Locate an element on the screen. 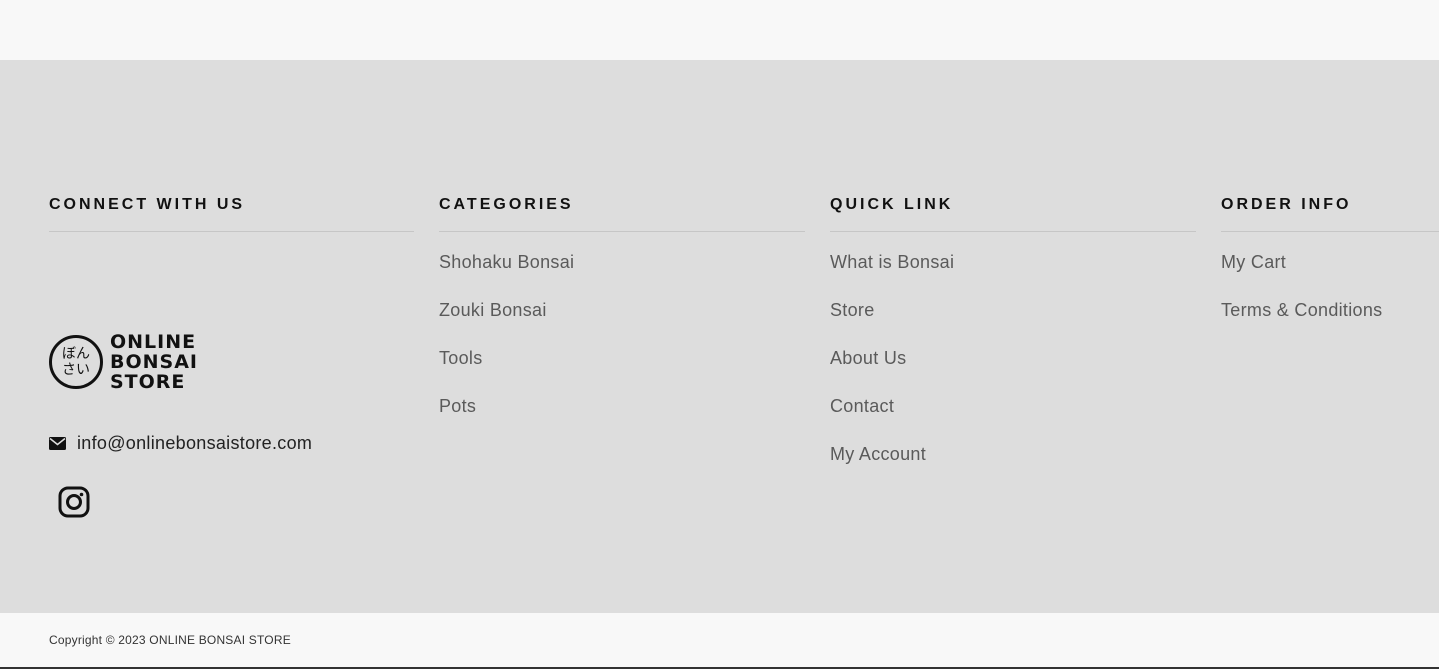 The height and width of the screenshot is (669, 1439). logo-wordmark: ONLINE BONSAI STORE is located at coordinates (154, 362).